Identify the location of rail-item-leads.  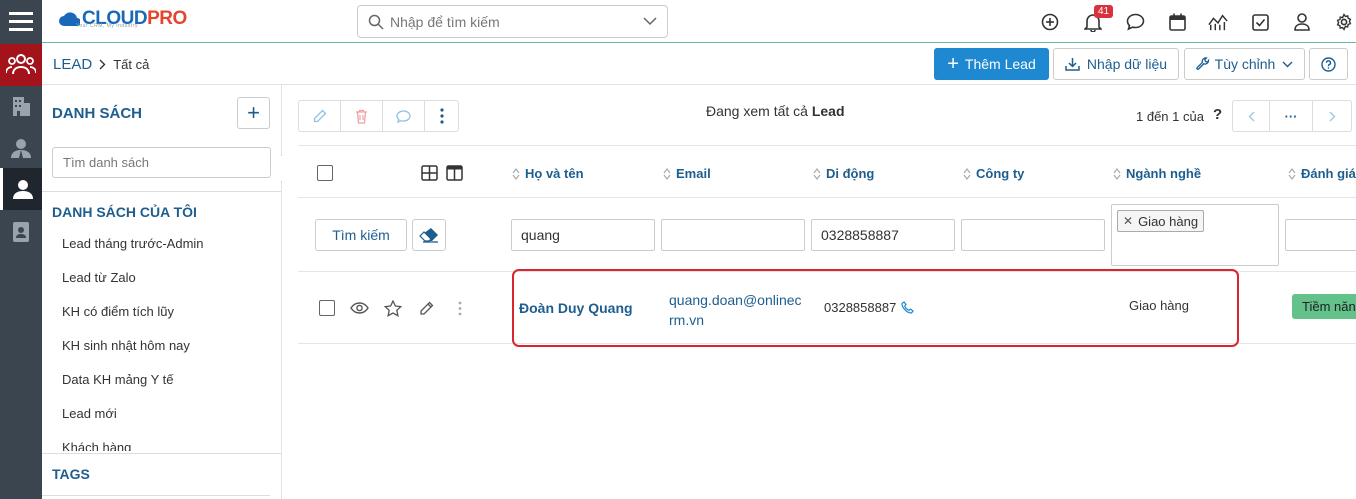
(21, 189).